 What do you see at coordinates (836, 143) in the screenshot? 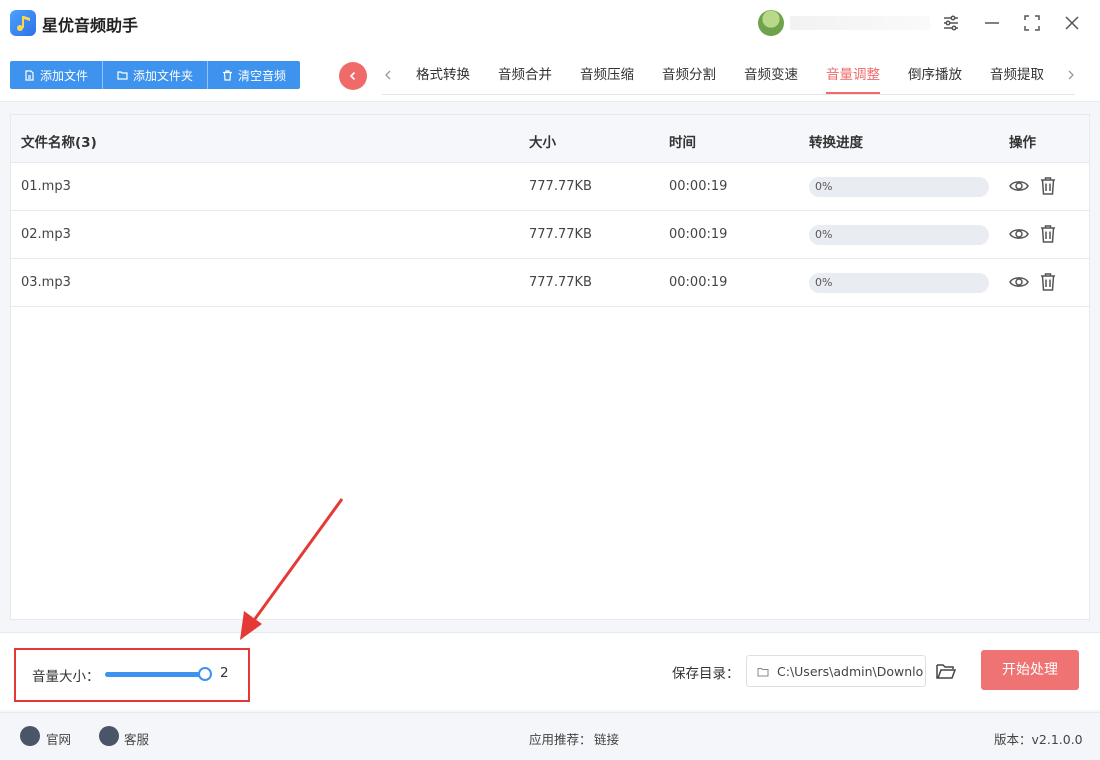
I see `header-progress: 转换进度` at bounding box center [836, 143].